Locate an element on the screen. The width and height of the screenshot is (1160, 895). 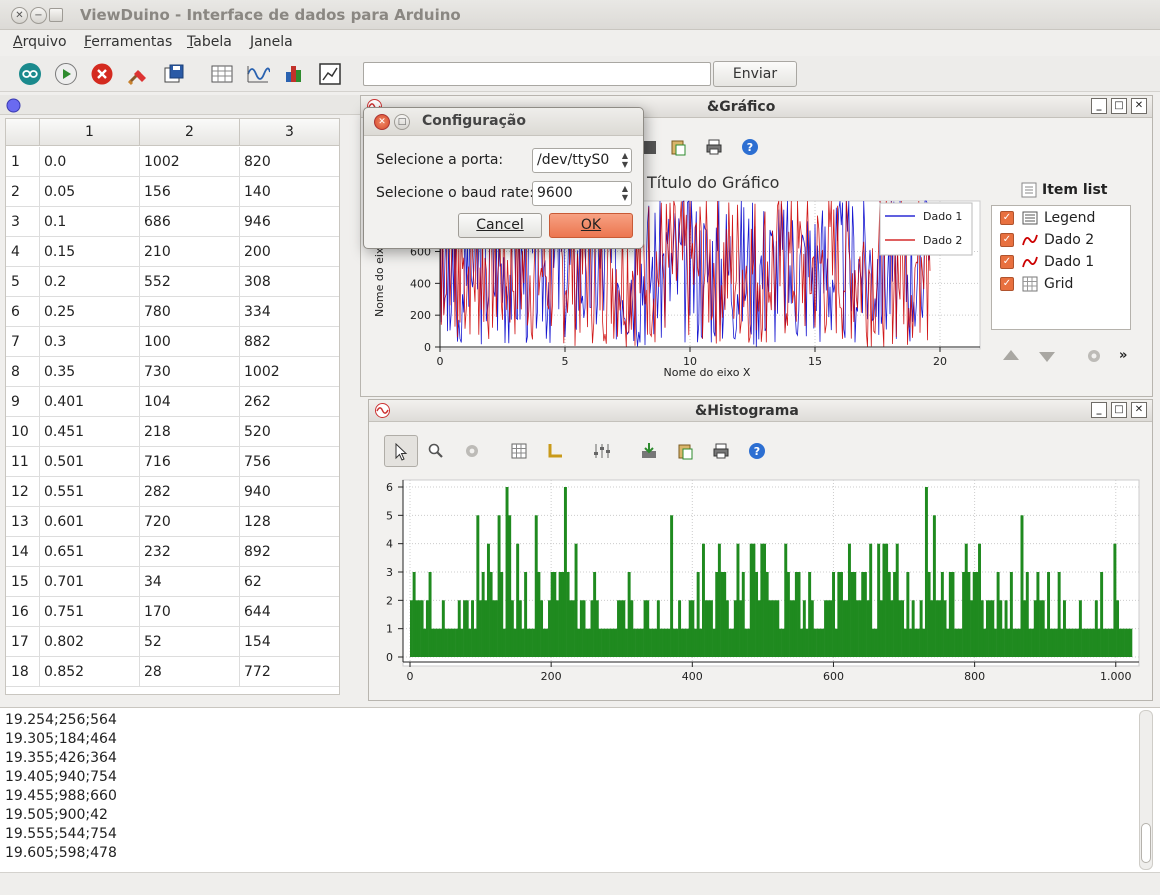
row-header: 4 is located at coordinates (23, 252).